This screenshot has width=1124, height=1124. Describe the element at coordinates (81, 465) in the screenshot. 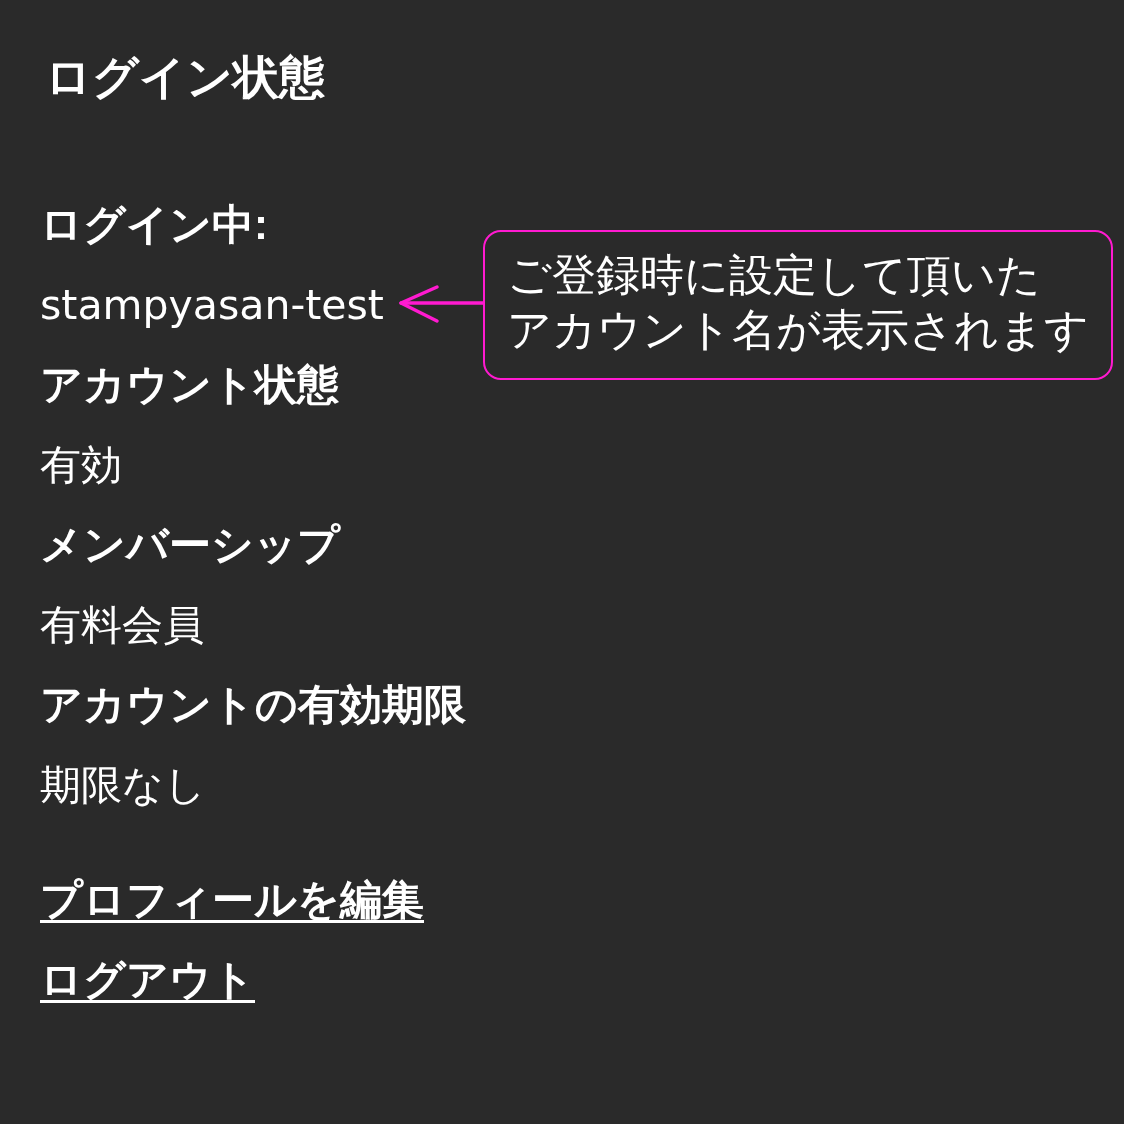

I see `field-value: 有効` at that location.